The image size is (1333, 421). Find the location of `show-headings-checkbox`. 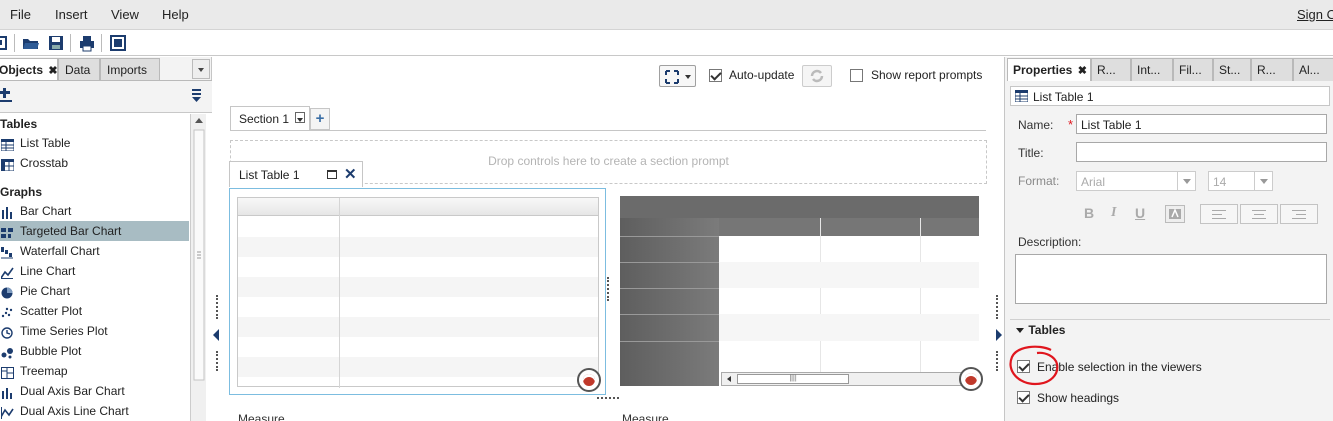

show-headings-checkbox is located at coordinates (1023, 397).